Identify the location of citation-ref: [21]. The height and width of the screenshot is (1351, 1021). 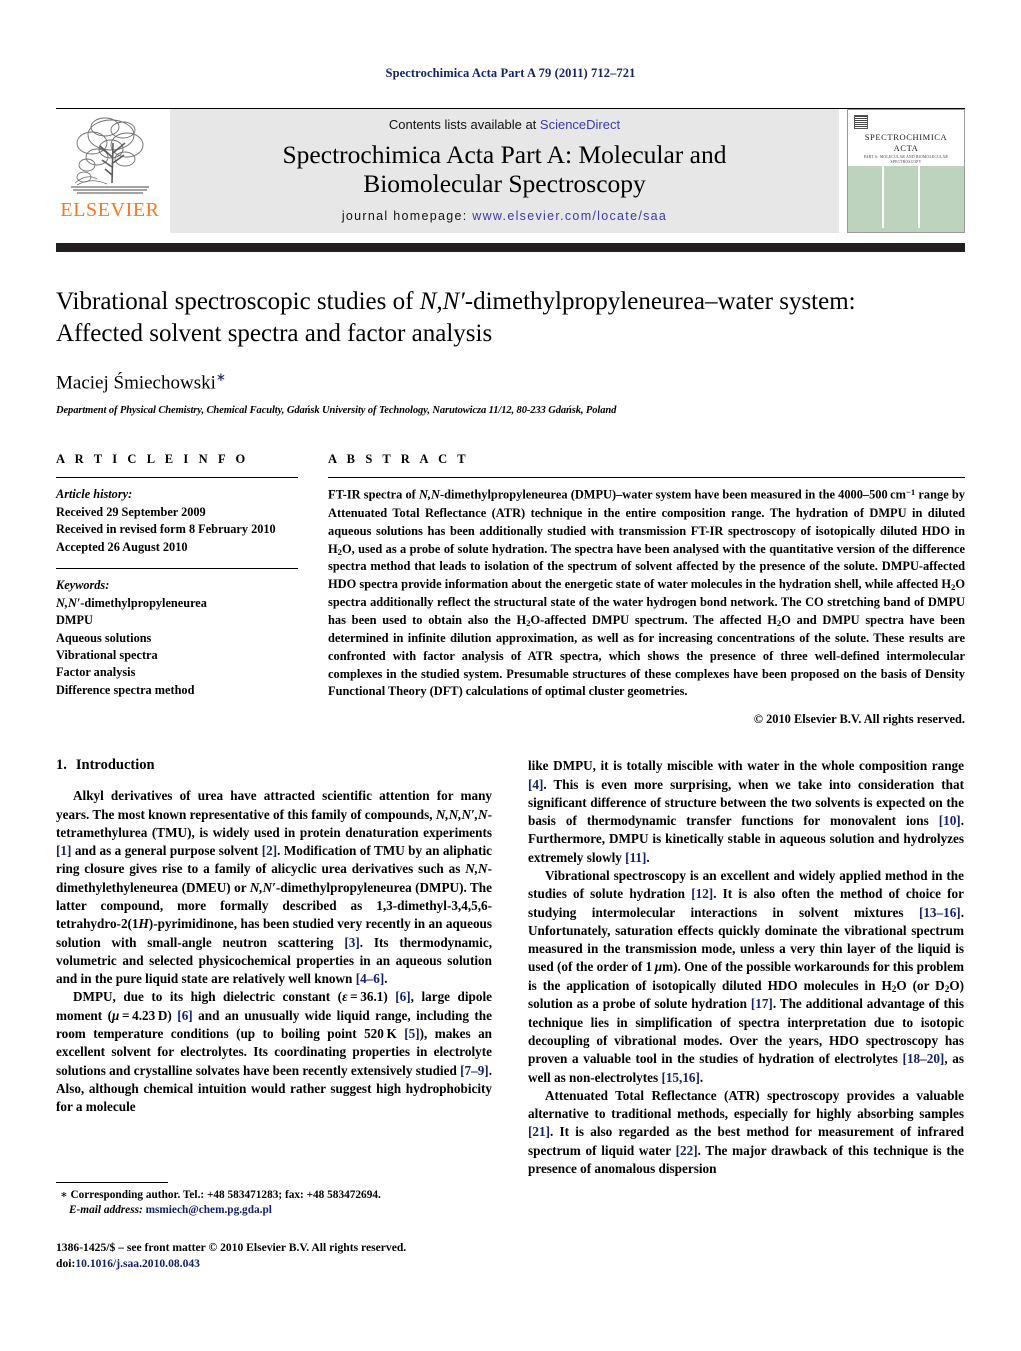
(539, 1132).